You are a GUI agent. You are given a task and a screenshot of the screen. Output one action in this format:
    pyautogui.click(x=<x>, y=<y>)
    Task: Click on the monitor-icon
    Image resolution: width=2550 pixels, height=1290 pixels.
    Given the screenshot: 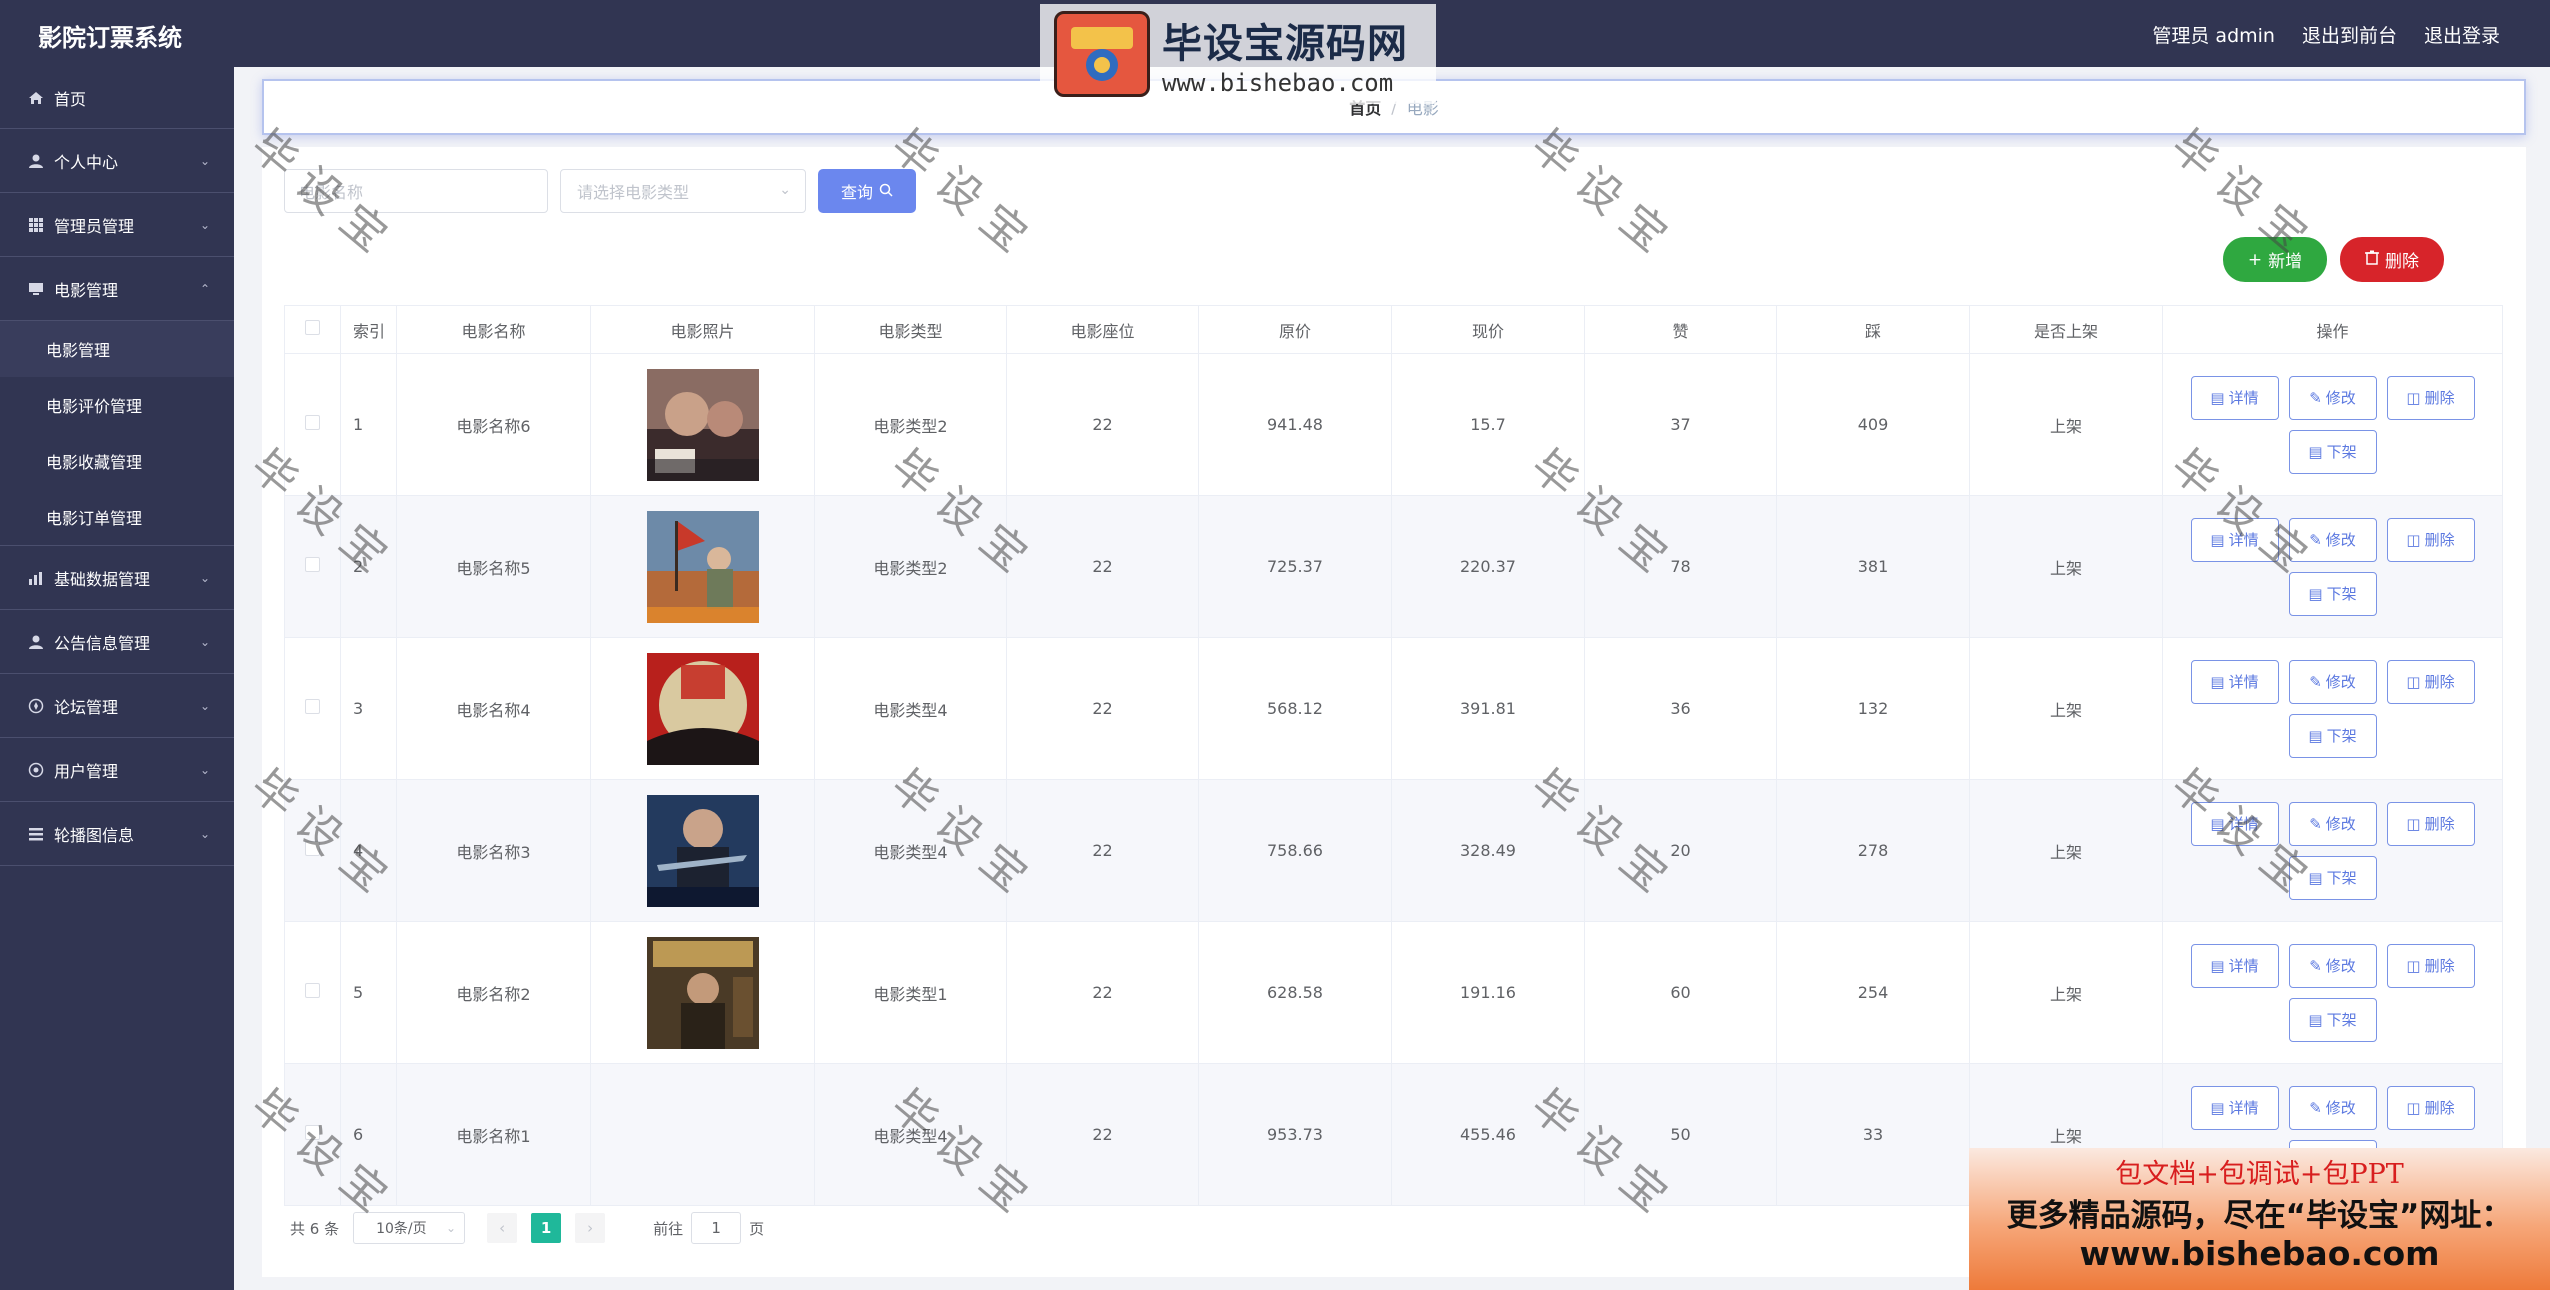 What is the action you would take?
    pyautogui.click(x=36, y=289)
    